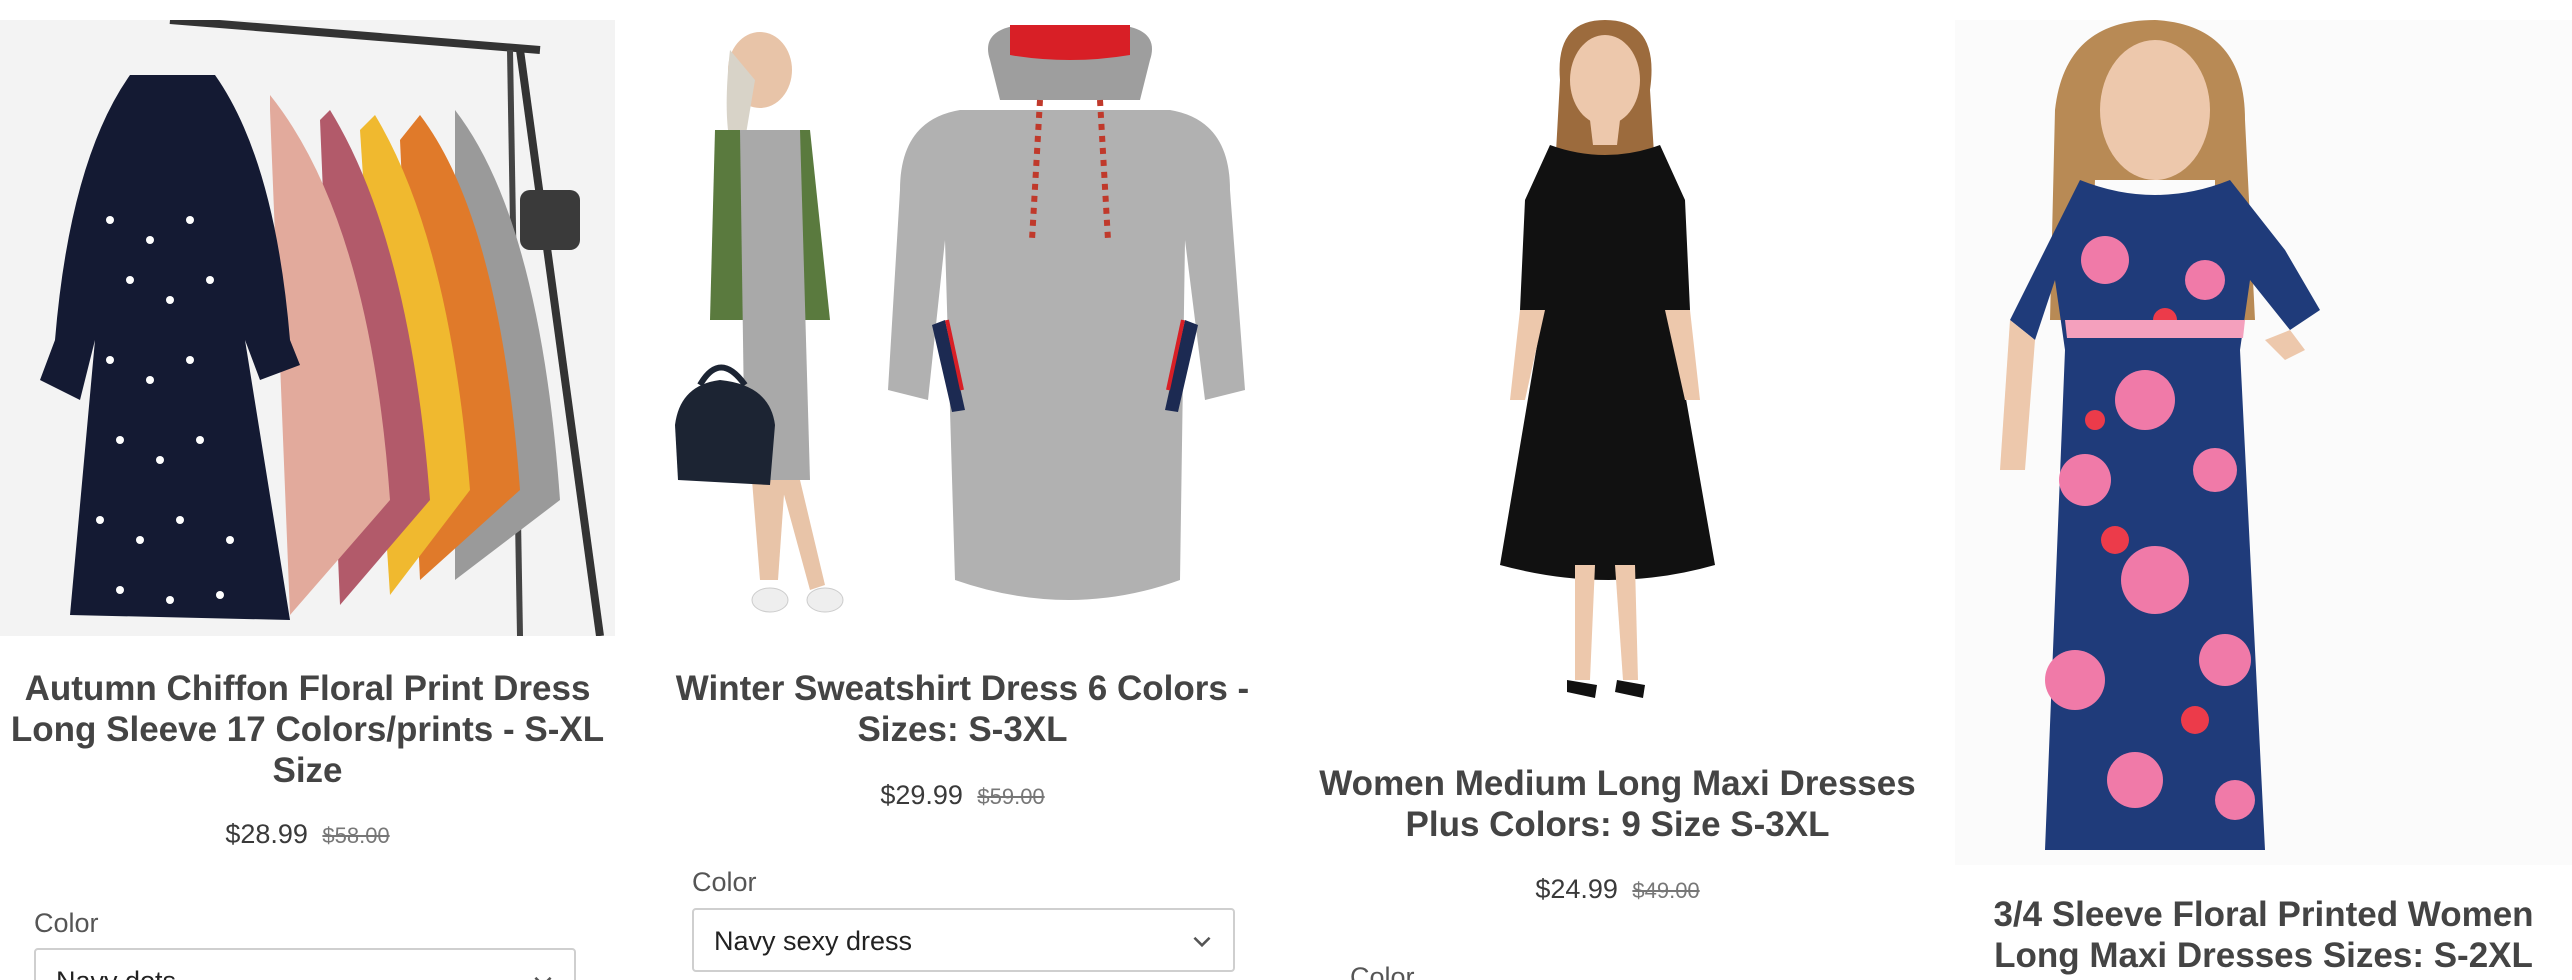 This screenshot has height=980, width=2572. I want to click on product-image, so click(962, 328).